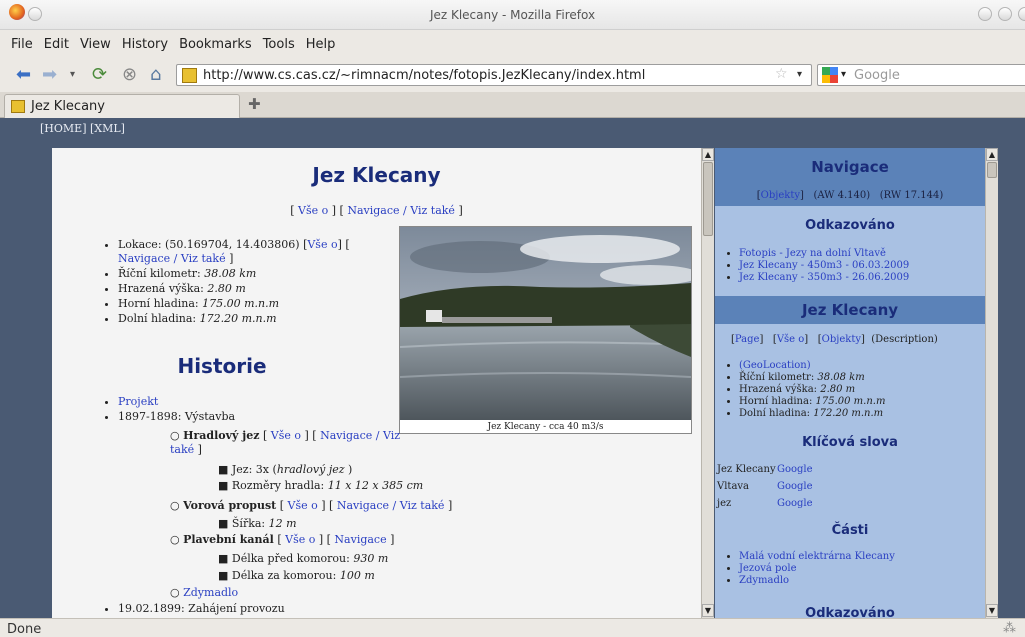 The width and height of the screenshot is (1025, 637). Describe the element at coordinates (765, 503) in the screenshot. I see `table-row: jez Google` at that location.